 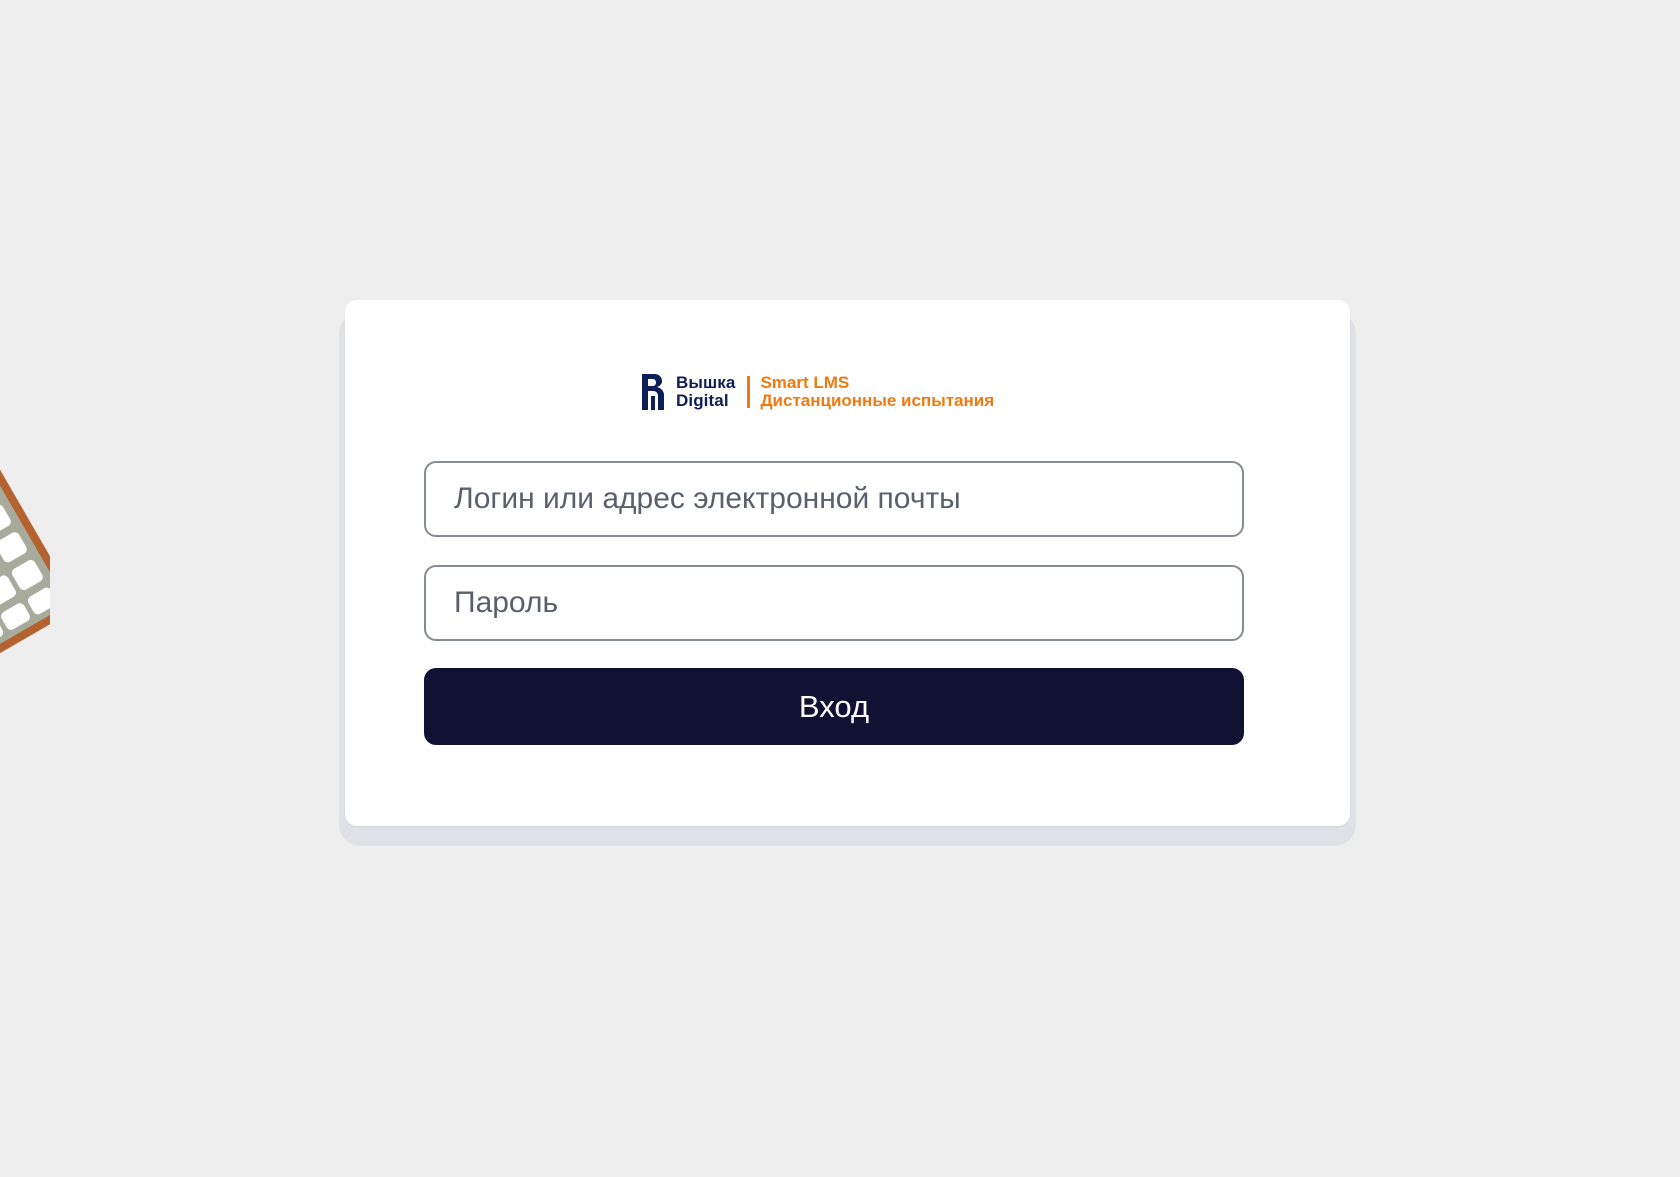 What do you see at coordinates (25, 555) in the screenshot?
I see `calculator-icon` at bounding box center [25, 555].